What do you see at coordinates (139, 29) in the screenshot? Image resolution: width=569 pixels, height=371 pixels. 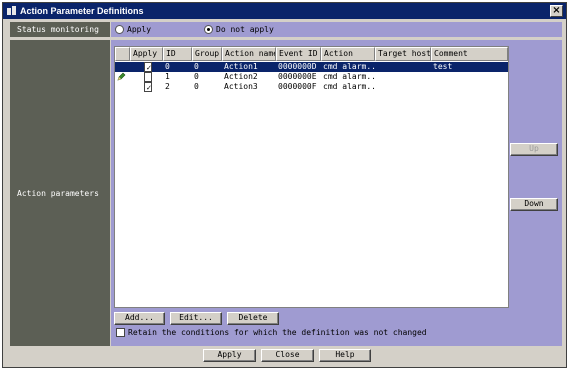 I see `radio-apply-label: Apply` at bounding box center [139, 29].